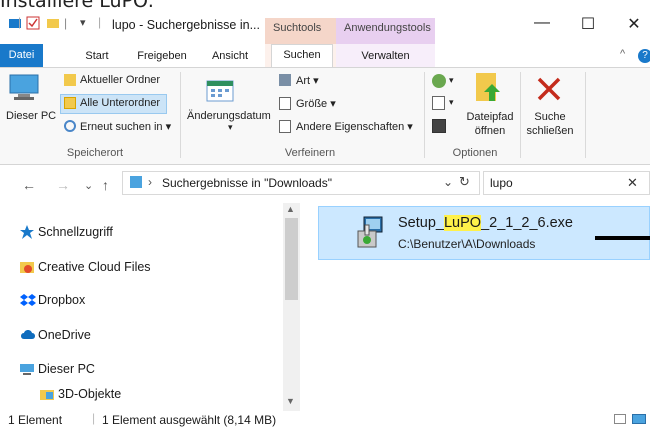  I want to click on star-icon, so click(27, 232).